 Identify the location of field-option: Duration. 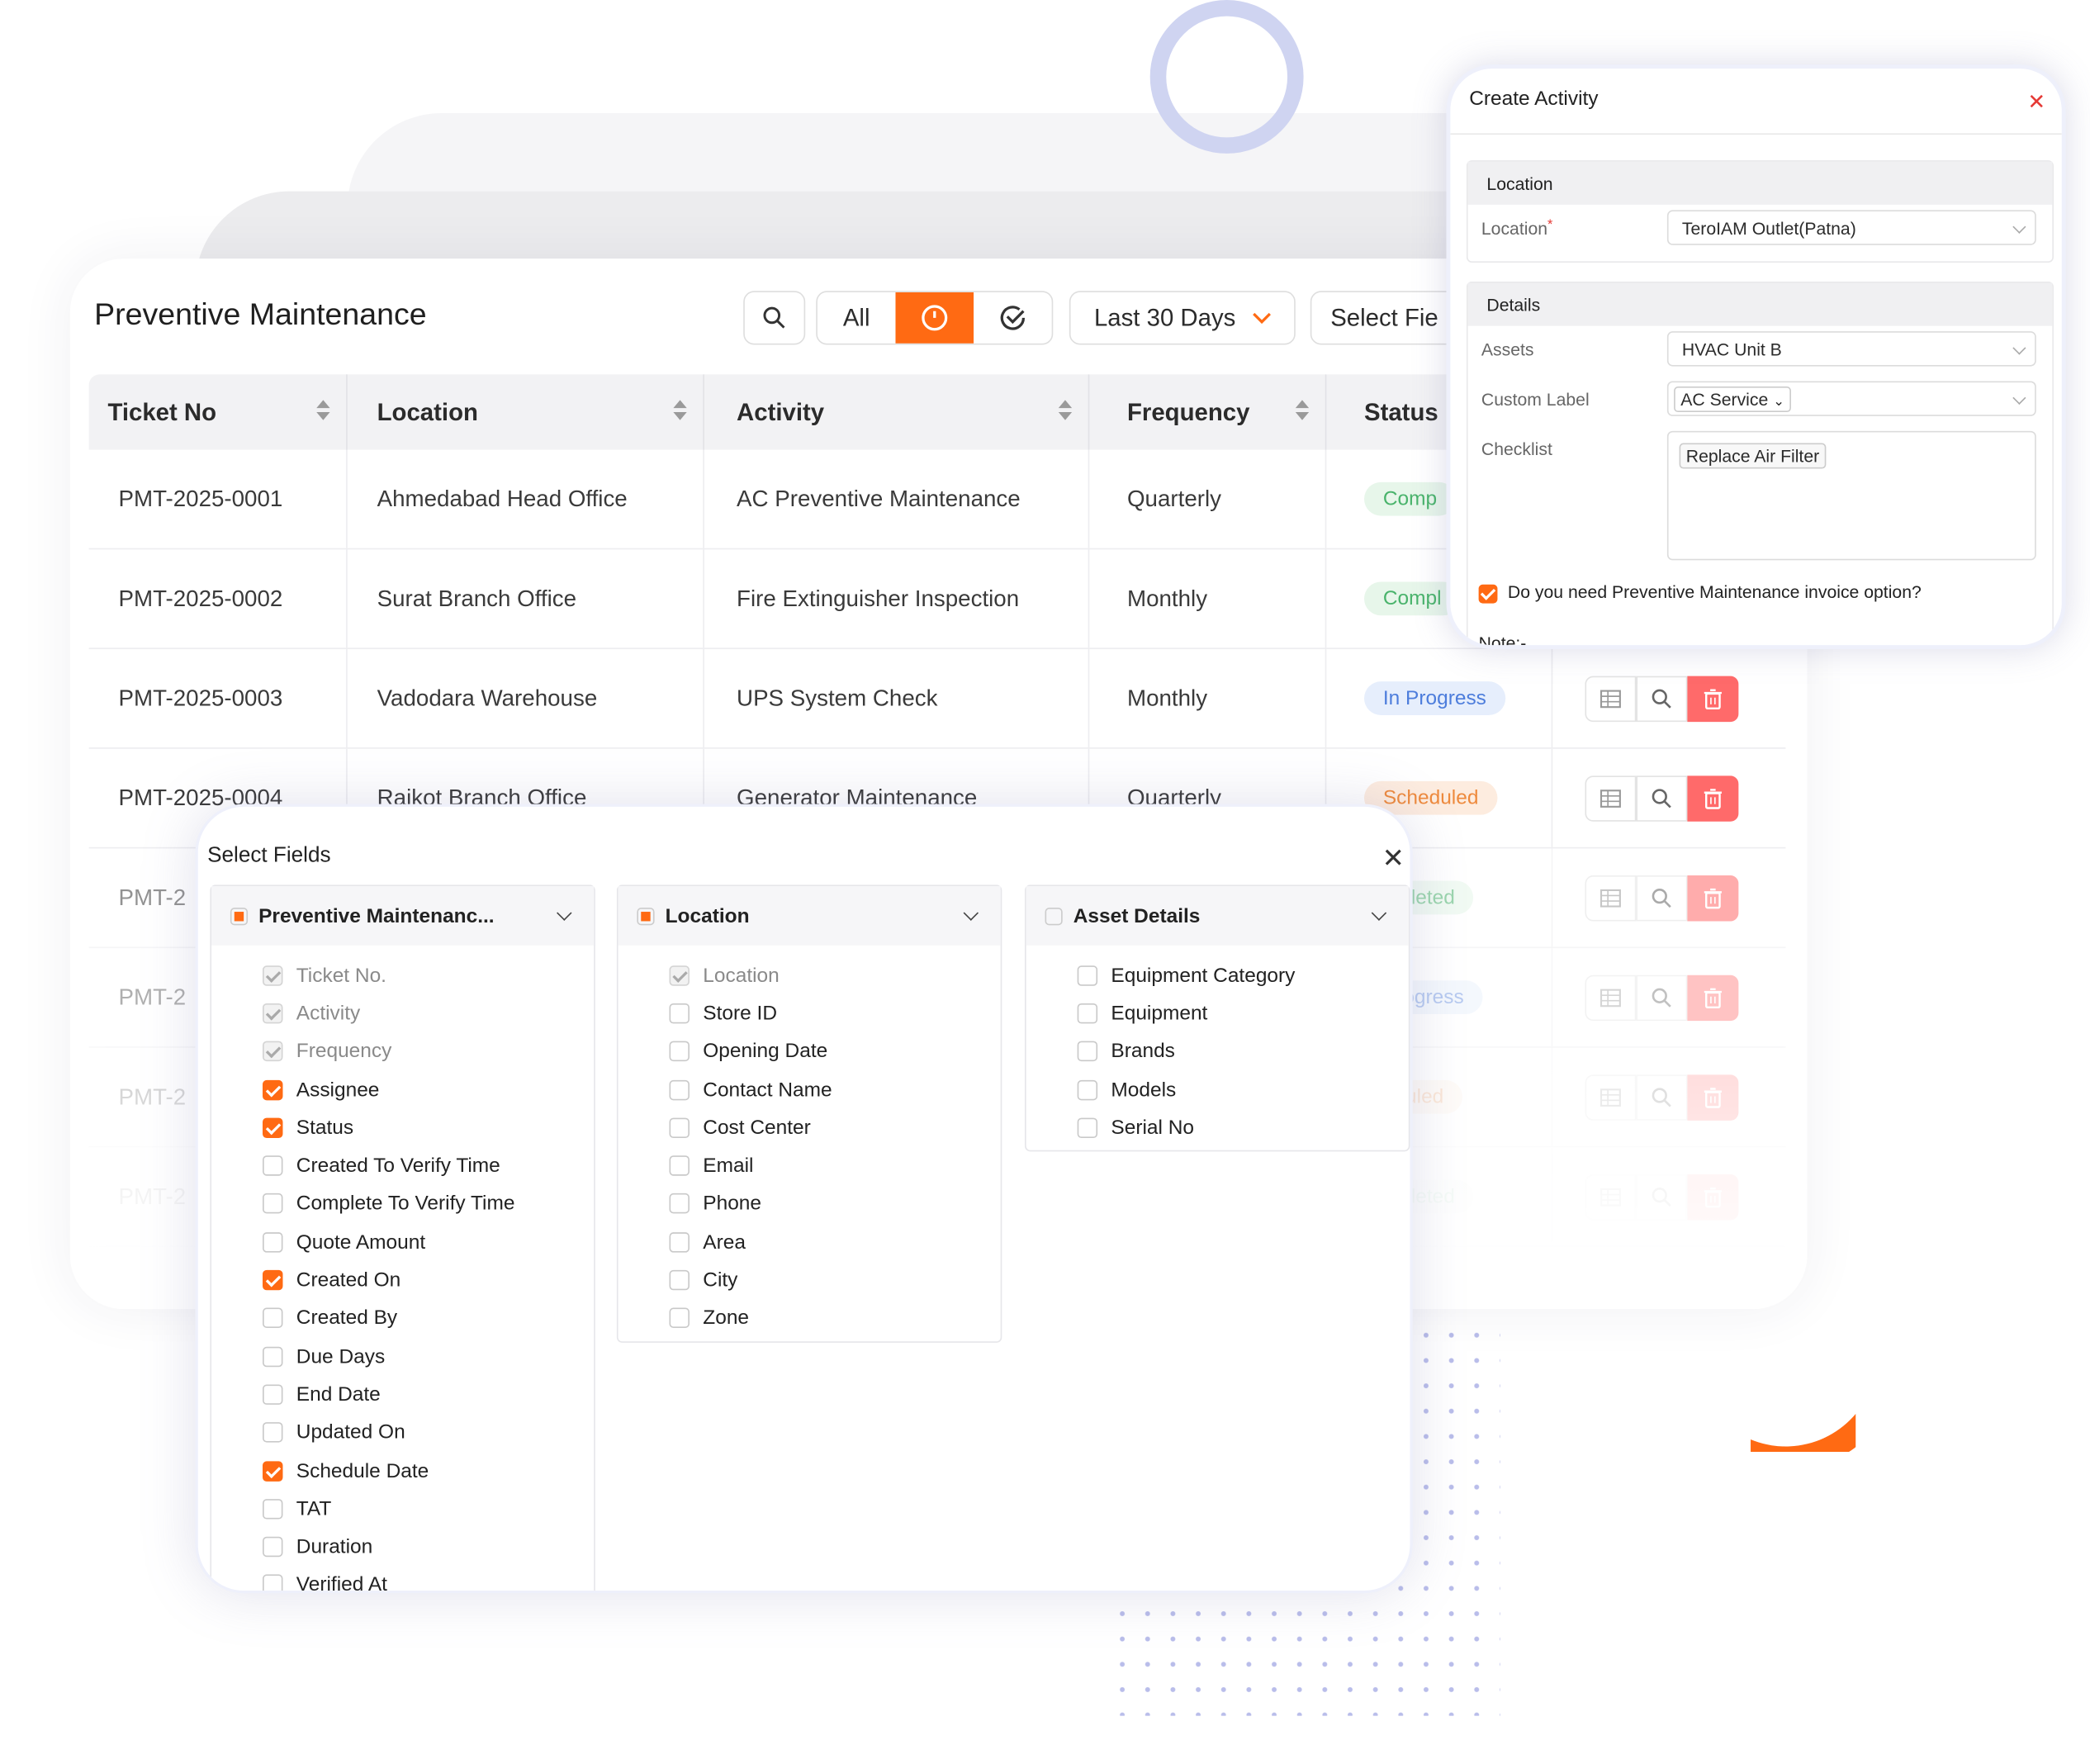
(428, 1547).